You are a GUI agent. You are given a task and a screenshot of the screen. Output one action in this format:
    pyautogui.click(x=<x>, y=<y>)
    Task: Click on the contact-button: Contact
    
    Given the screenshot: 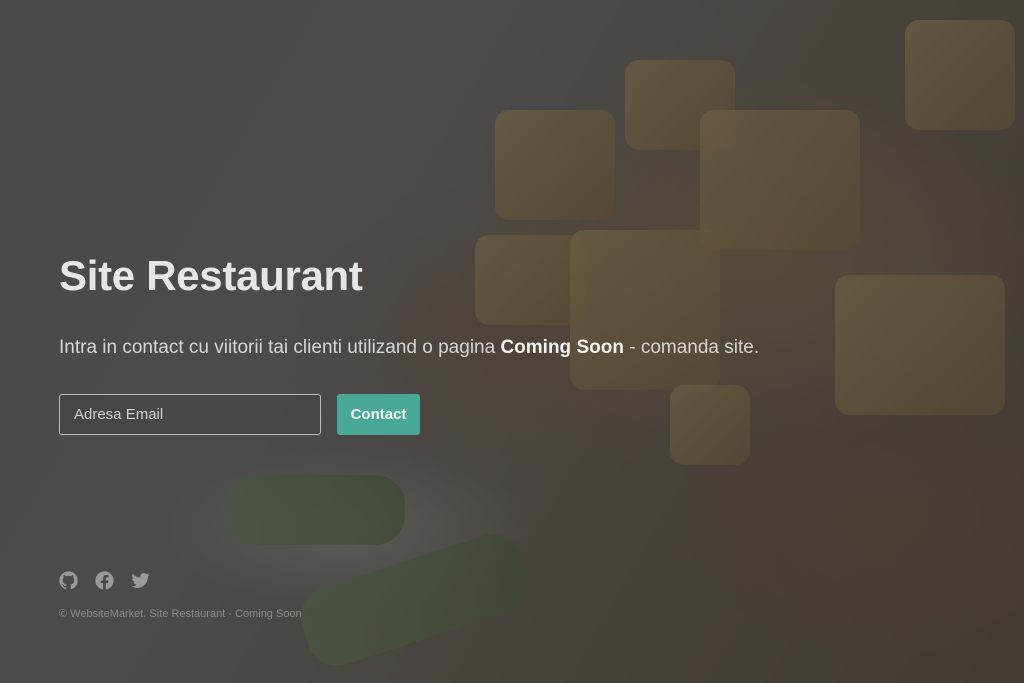 What is the action you would take?
    pyautogui.click(x=378, y=414)
    